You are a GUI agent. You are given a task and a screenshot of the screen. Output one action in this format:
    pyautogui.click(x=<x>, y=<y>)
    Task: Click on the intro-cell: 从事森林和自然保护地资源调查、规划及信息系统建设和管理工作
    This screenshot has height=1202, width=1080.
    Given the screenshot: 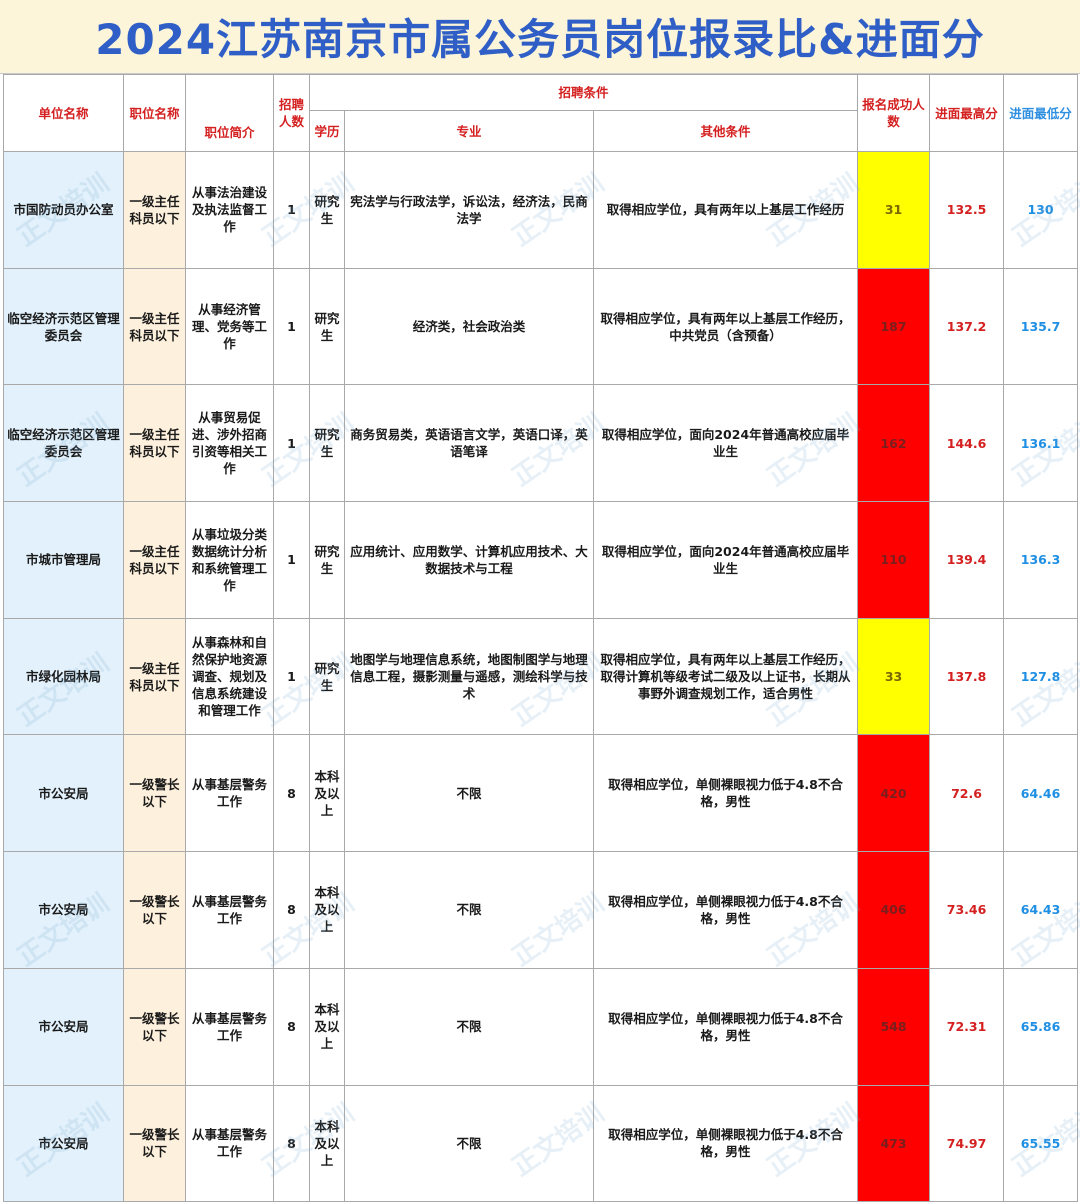 What is the action you would take?
    pyautogui.click(x=229, y=676)
    